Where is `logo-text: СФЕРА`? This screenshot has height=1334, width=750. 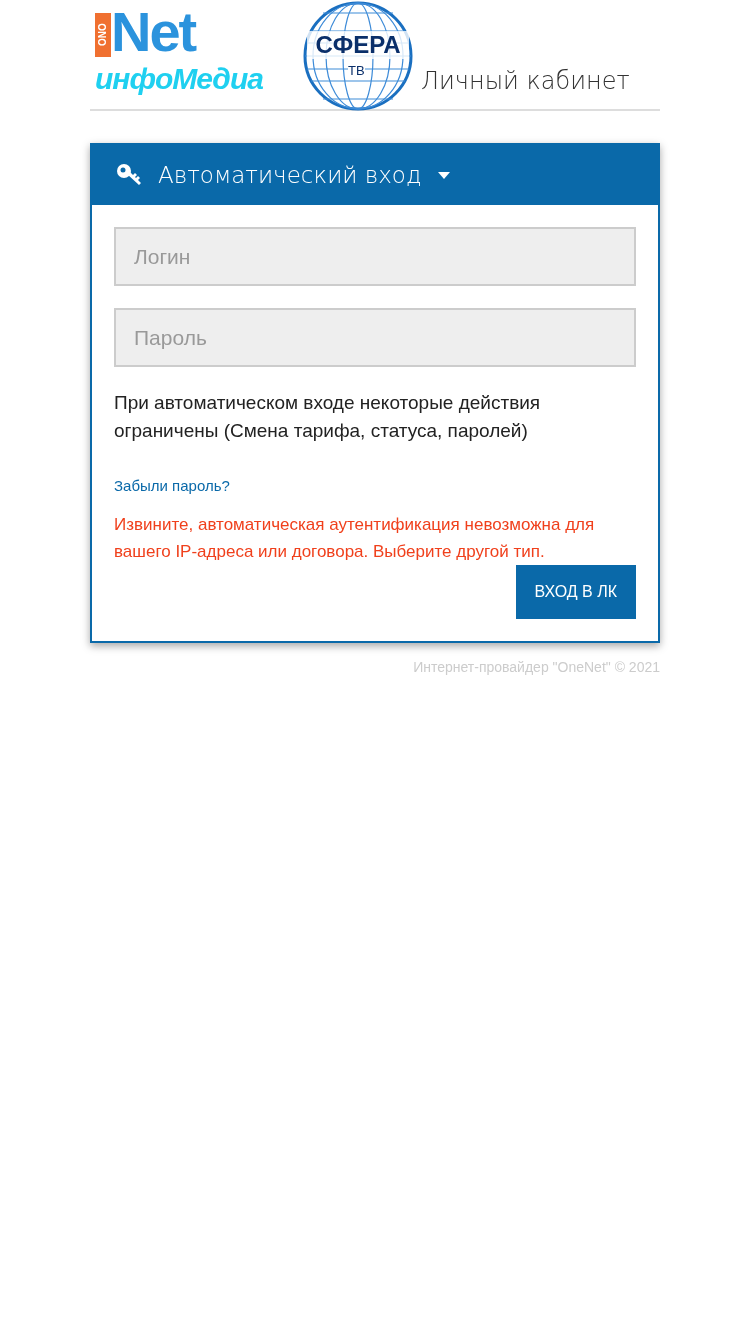 logo-text: СФЕРА is located at coordinates (358, 45).